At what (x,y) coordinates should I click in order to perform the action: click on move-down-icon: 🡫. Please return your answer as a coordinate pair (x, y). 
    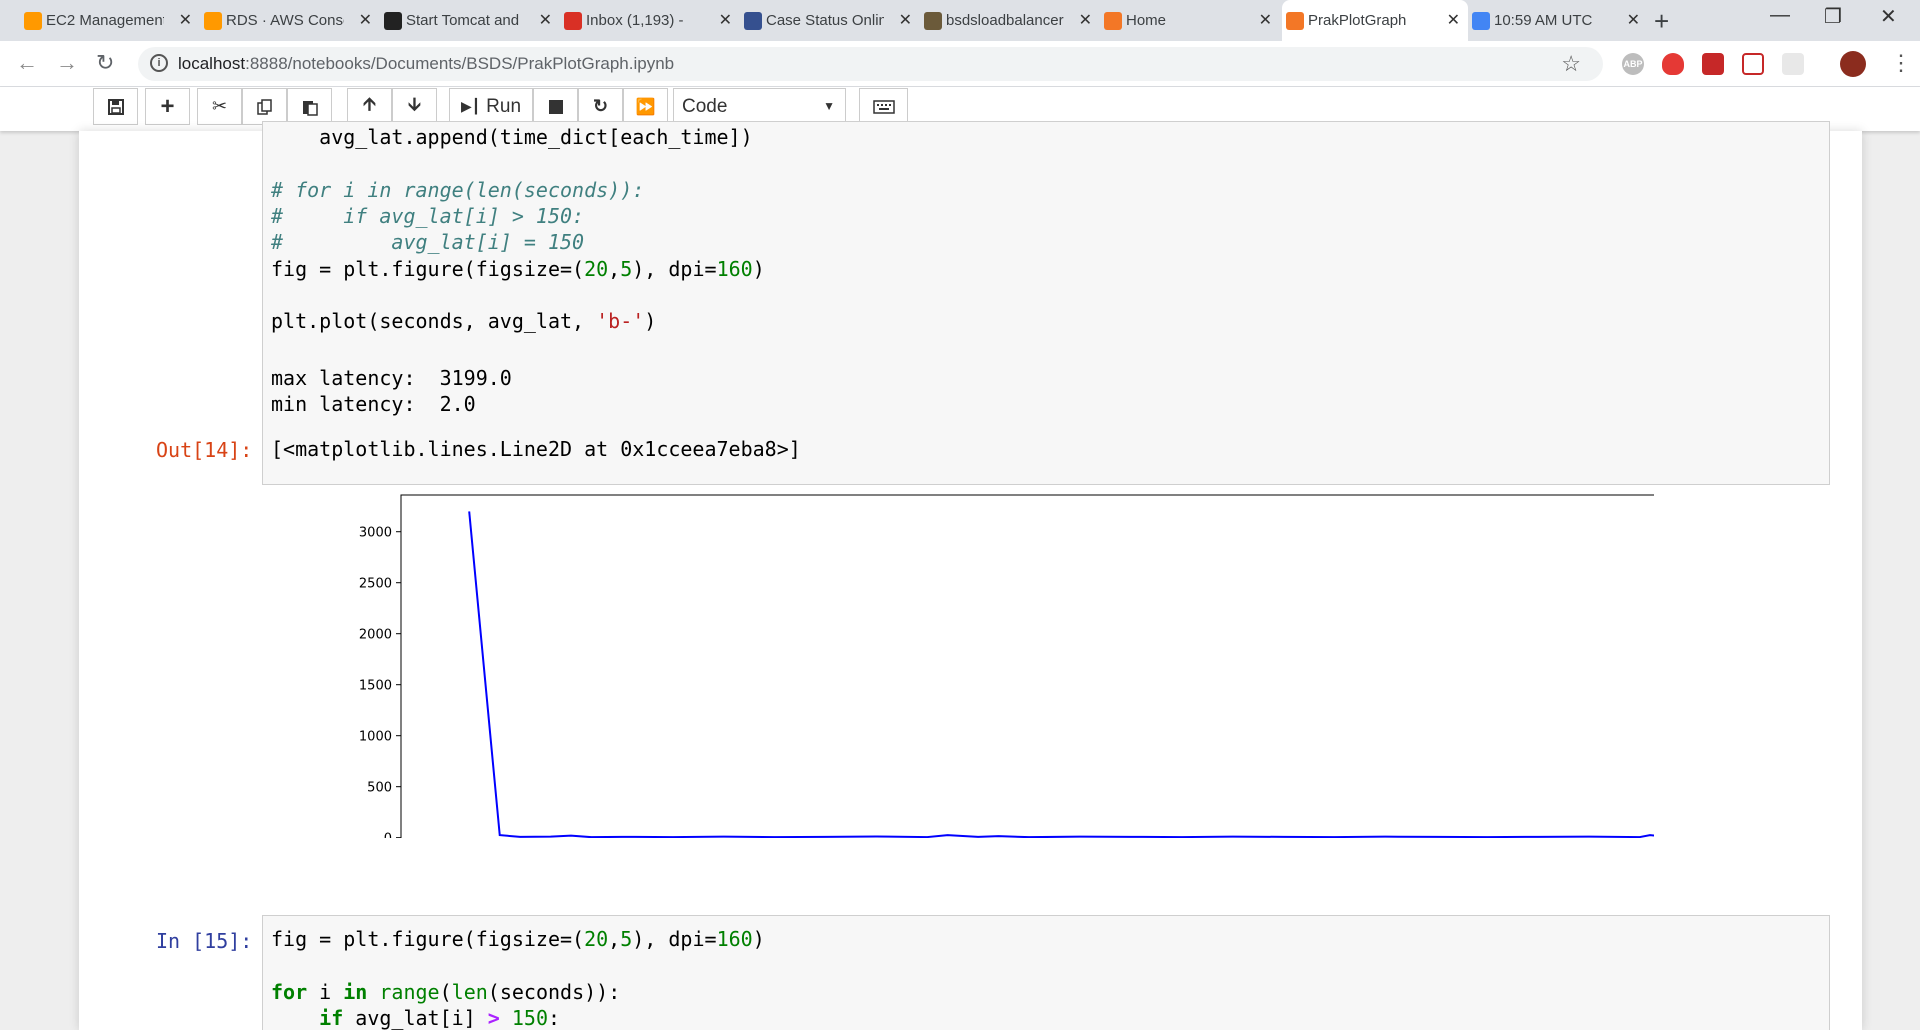
    Looking at the image, I should click on (414, 103).